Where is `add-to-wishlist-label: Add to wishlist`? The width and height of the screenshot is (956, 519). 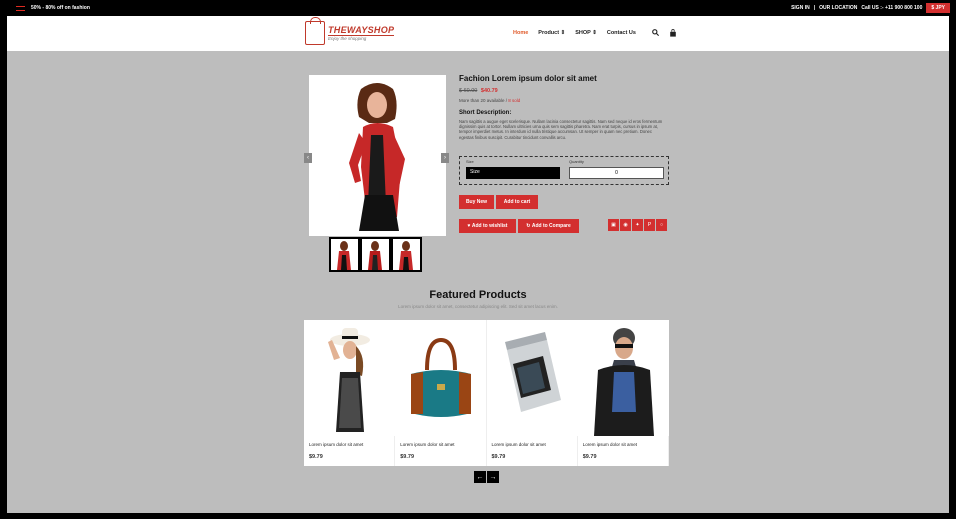 add-to-wishlist-label: Add to wishlist is located at coordinates (489, 226).